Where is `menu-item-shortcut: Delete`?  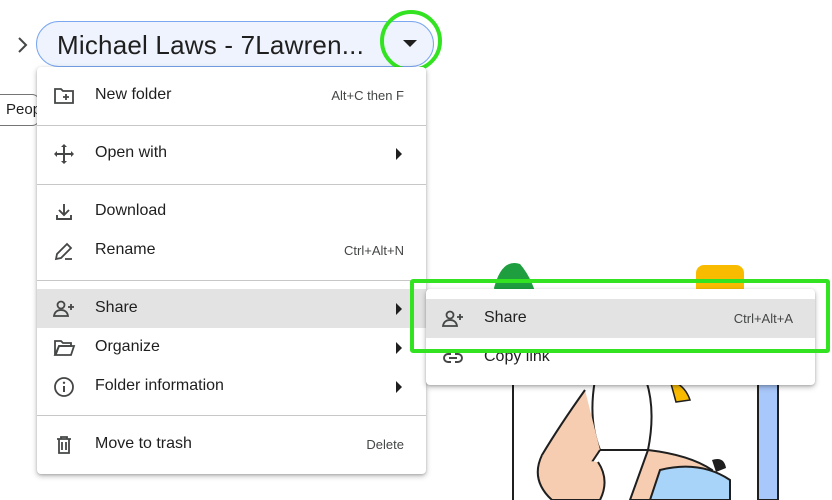
menu-item-shortcut: Delete is located at coordinates (385, 444).